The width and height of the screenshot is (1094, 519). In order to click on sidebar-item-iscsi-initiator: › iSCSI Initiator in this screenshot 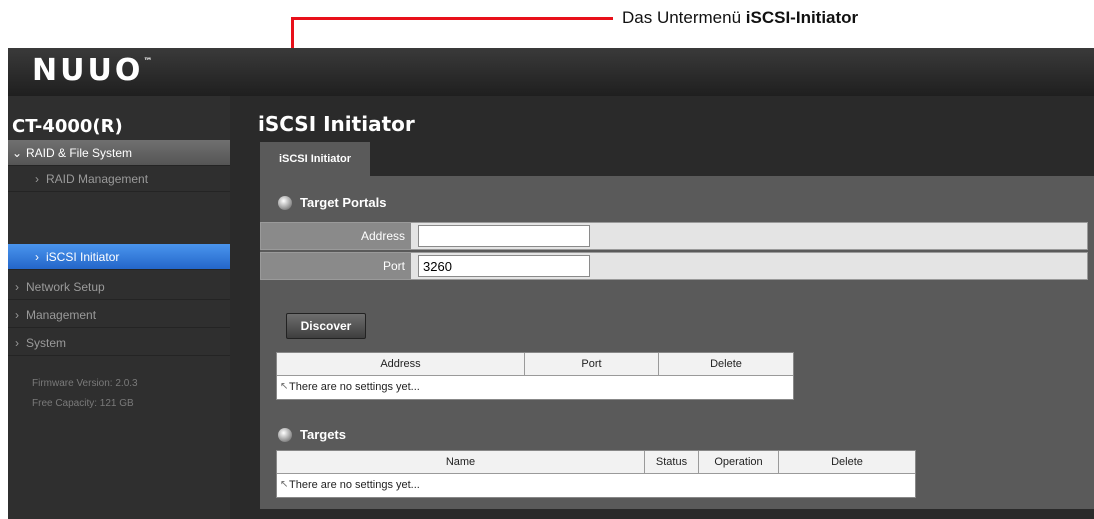, I will do `click(119, 257)`.